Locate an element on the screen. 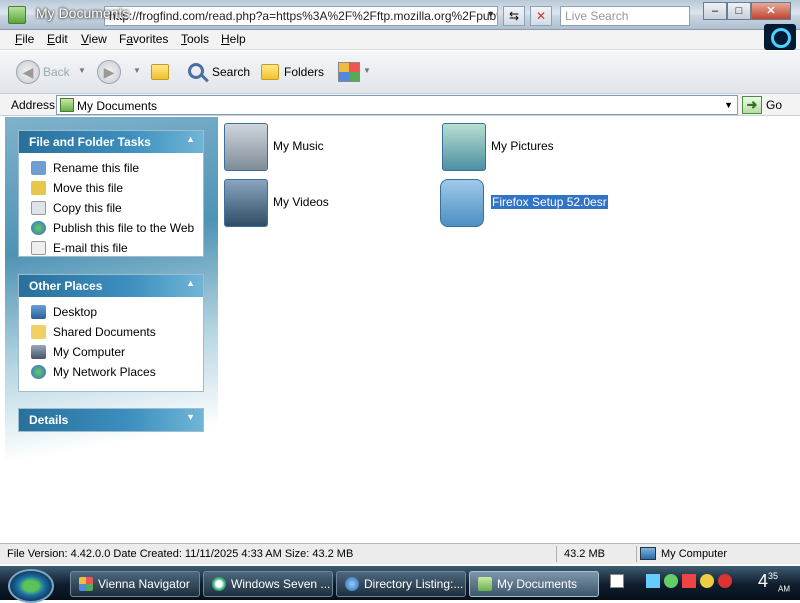  stop-icon is located at coordinates (725, 581).